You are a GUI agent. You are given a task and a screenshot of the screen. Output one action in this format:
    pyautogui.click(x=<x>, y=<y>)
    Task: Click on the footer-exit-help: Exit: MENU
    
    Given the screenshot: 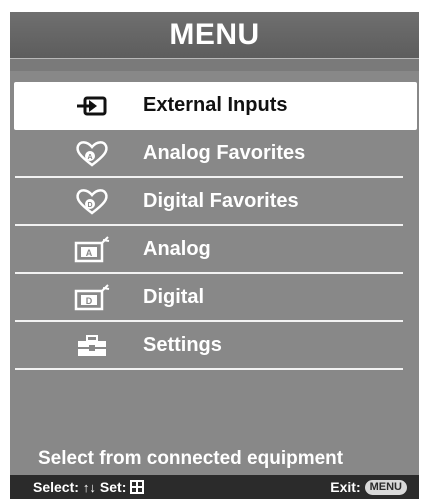 What is the action you would take?
    pyautogui.click(x=368, y=487)
    